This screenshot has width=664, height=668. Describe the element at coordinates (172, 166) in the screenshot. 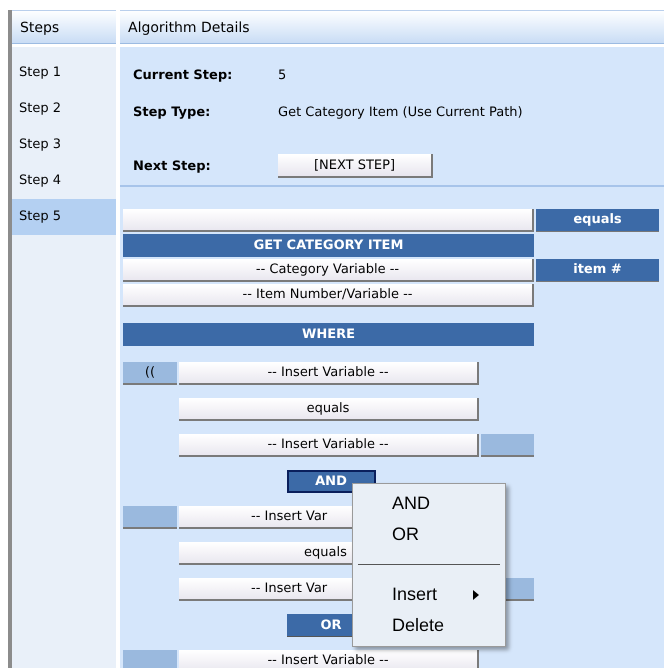

I see `field-label: Next Step:` at that location.